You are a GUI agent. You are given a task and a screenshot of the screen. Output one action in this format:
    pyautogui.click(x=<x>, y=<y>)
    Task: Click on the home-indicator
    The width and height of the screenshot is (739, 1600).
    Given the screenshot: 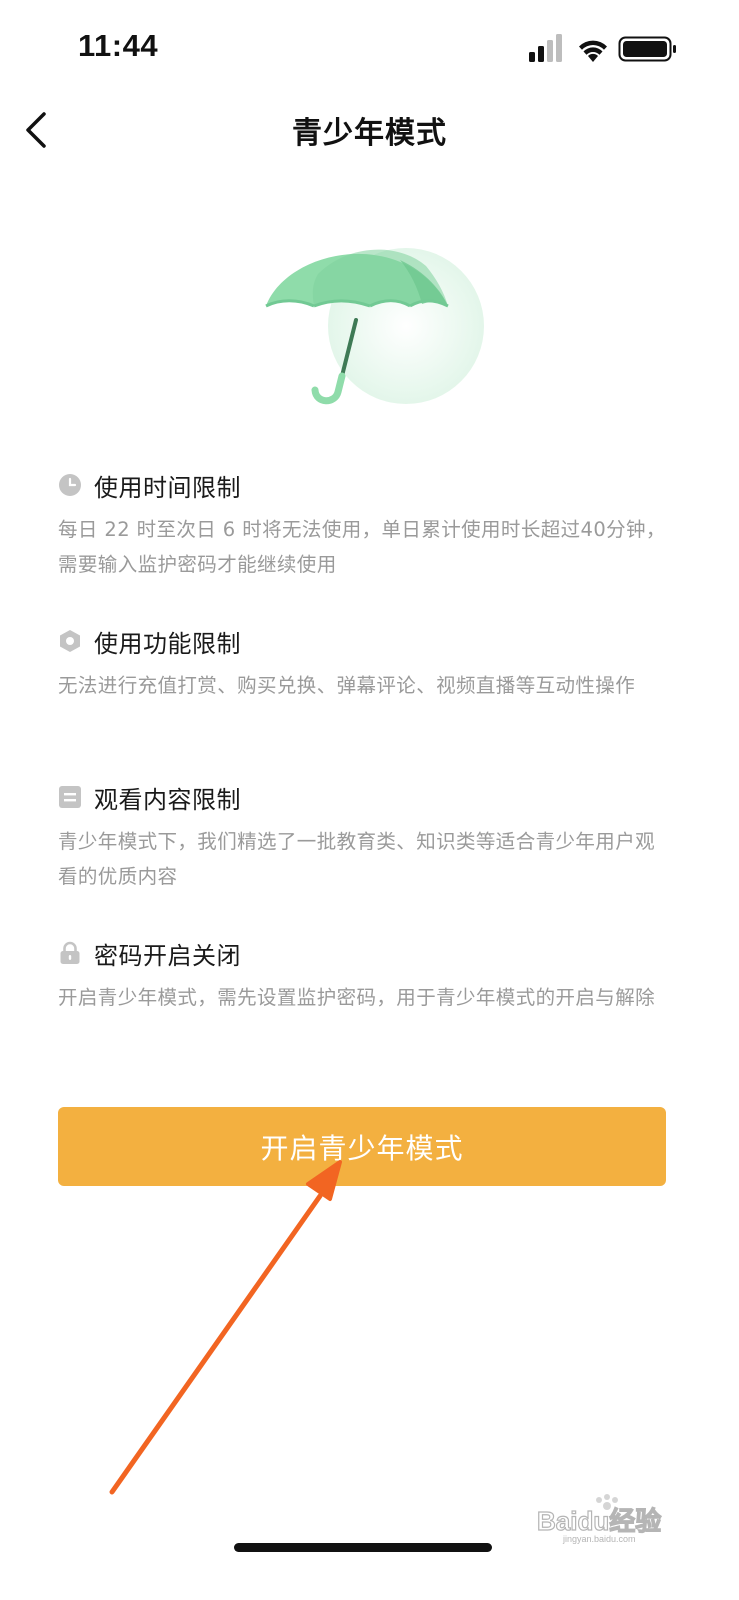 What is the action you would take?
    pyautogui.click(x=363, y=1547)
    